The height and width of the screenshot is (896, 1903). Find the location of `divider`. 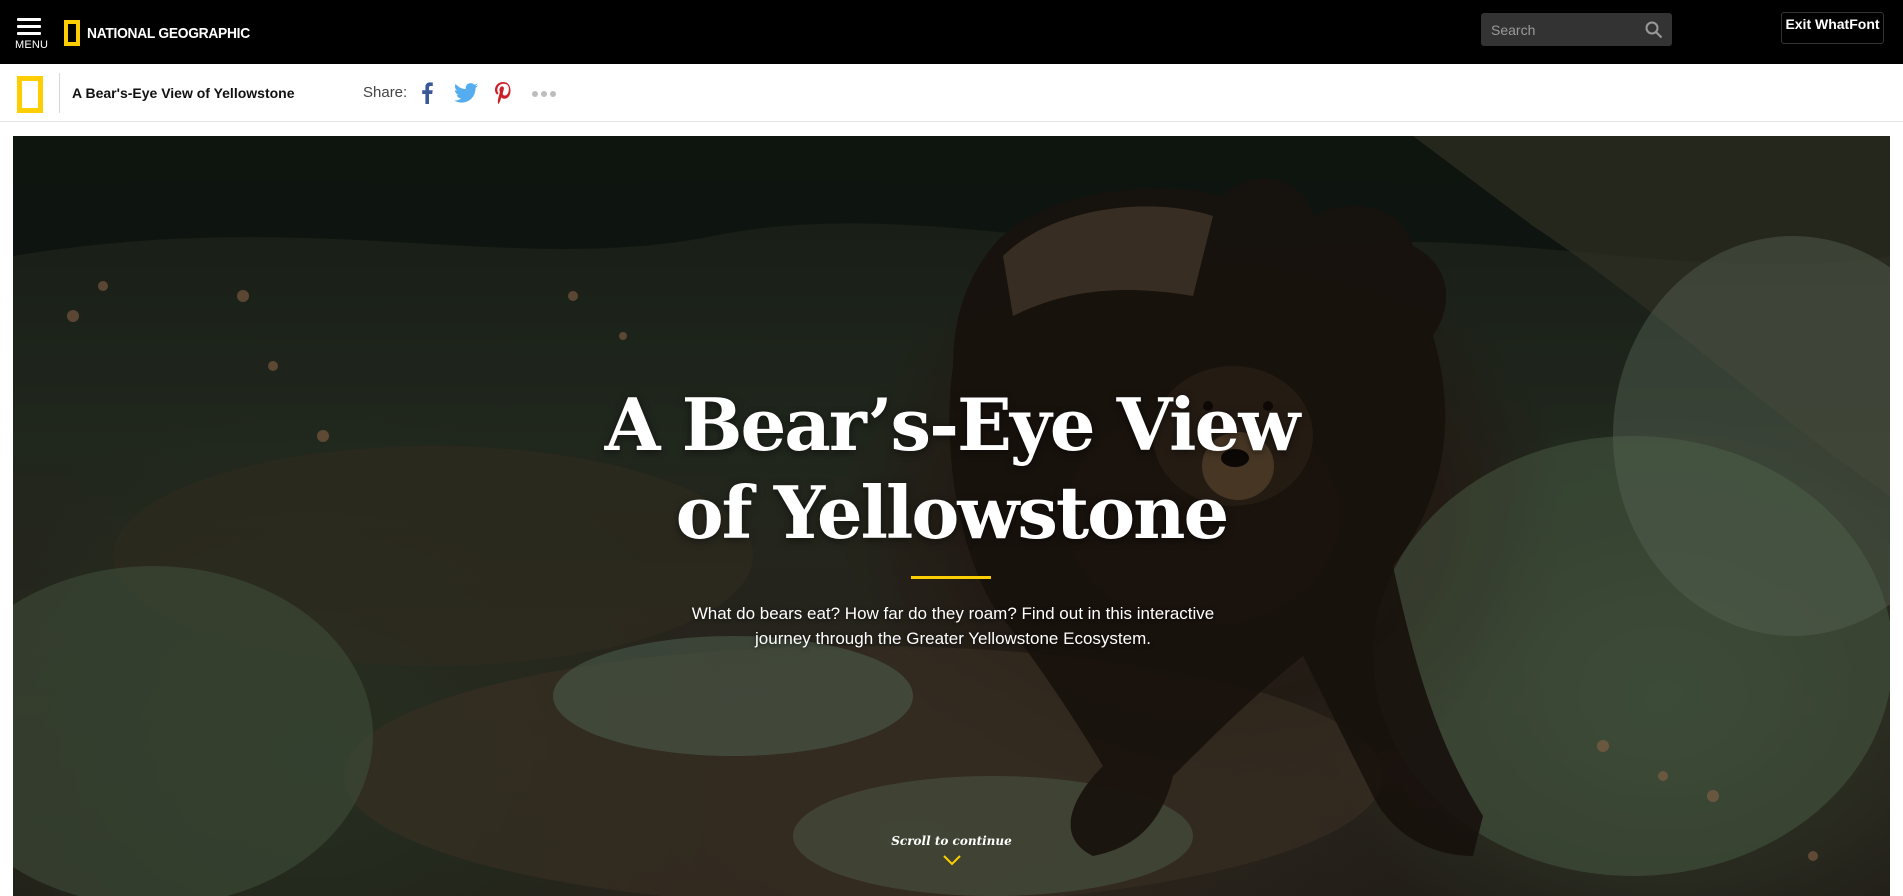

divider is located at coordinates (59, 93).